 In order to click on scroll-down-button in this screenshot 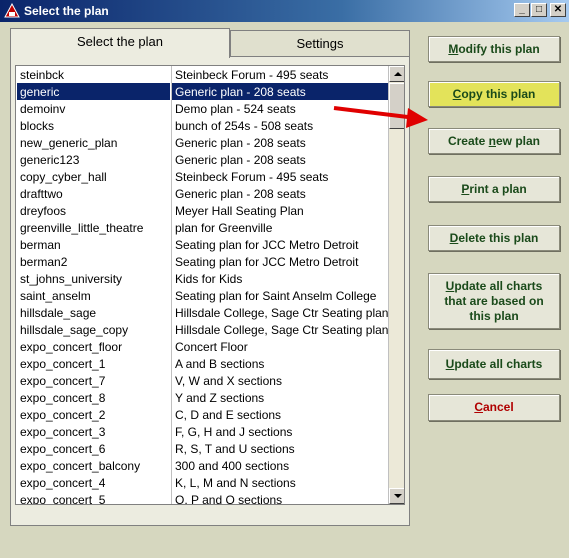, I will do `click(396, 496)`.